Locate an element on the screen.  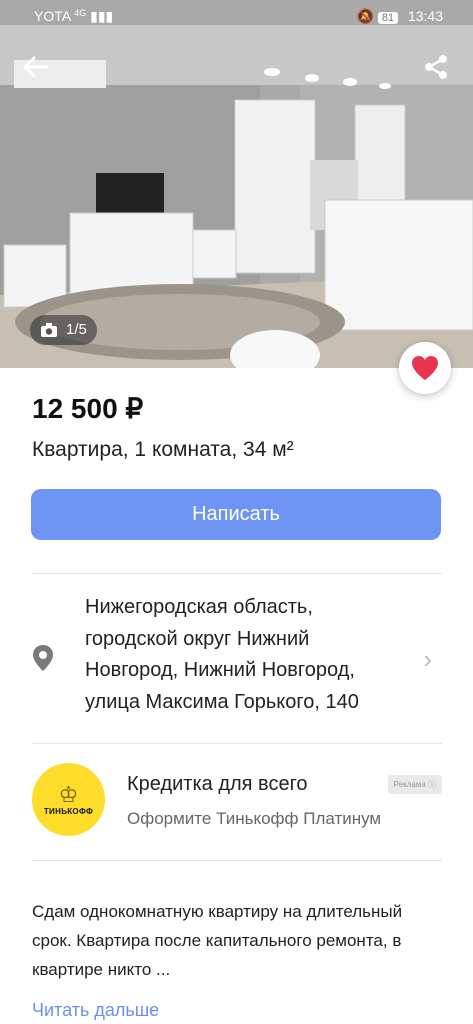
ad-logo-text: ТИНЬКОФФ is located at coordinates (68, 811).